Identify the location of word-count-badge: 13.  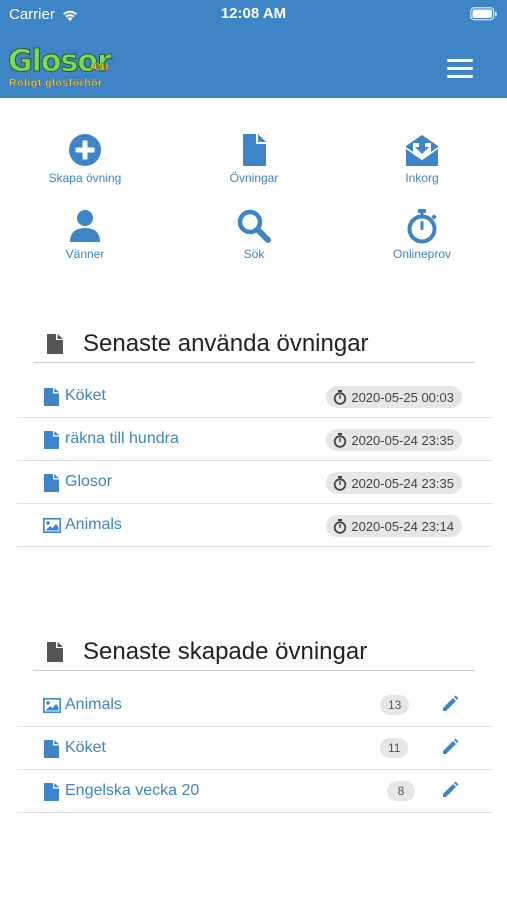
(395, 705).